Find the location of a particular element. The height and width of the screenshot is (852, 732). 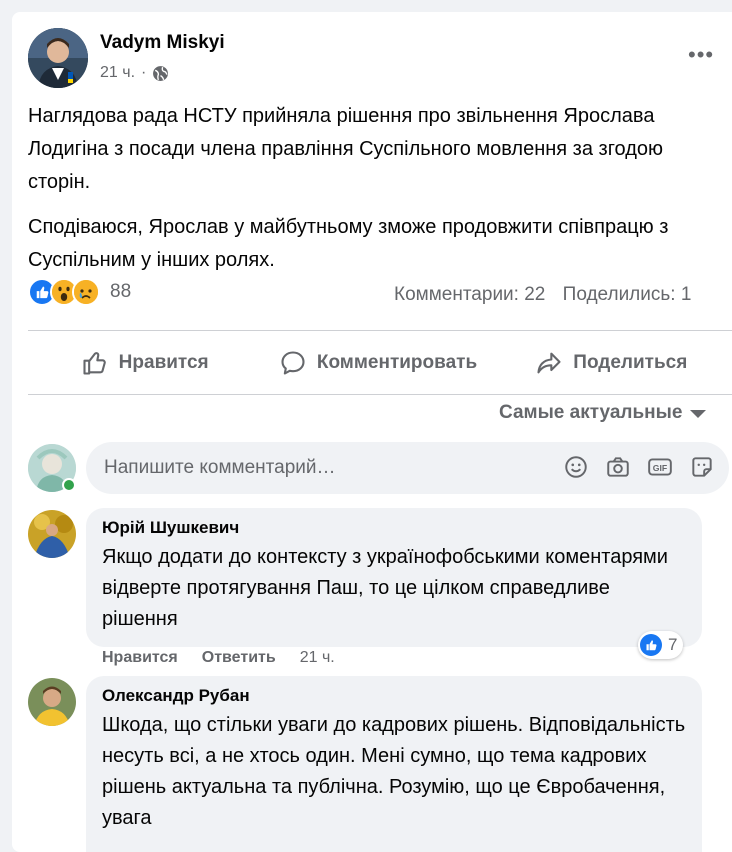

author-name: Vadym Miskyi is located at coordinates (162, 43).